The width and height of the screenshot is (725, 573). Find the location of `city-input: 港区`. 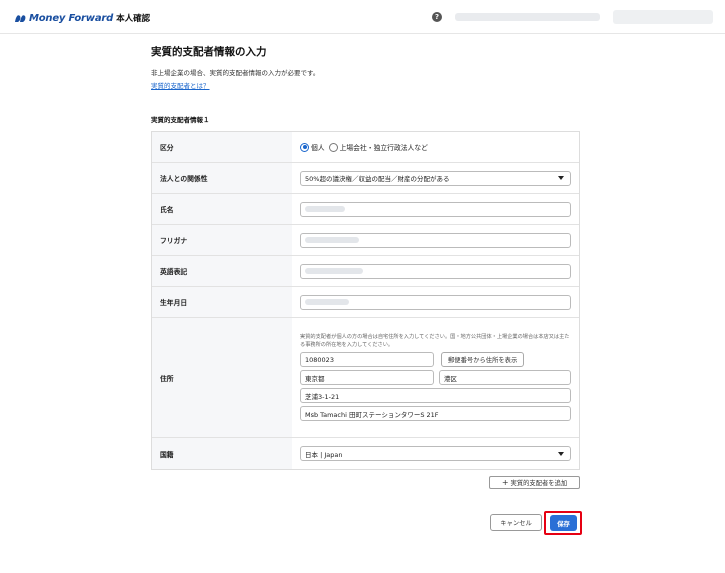

city-input: 港区 is located at coordinates (505, 377).